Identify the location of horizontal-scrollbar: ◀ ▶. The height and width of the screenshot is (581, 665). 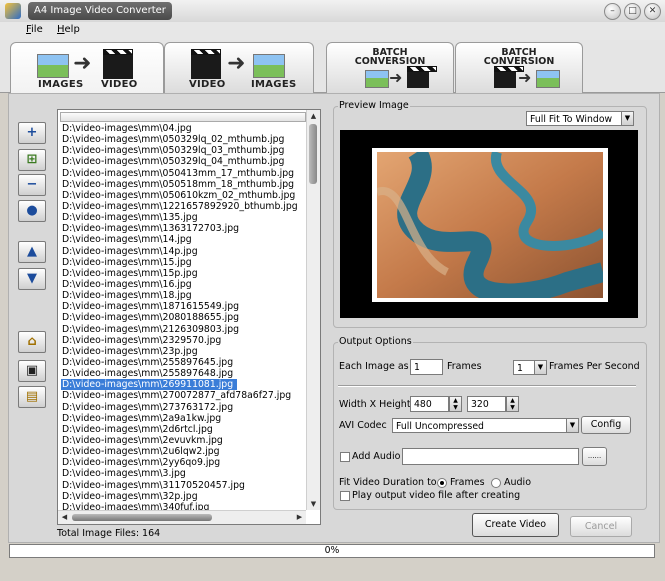
(182, 517).